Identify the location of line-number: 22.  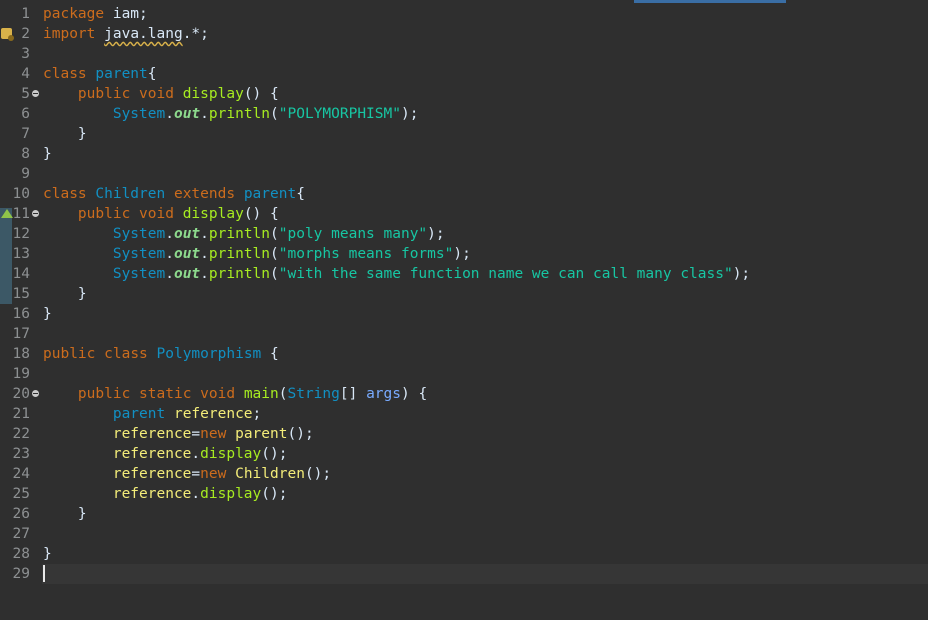
(21, 434).